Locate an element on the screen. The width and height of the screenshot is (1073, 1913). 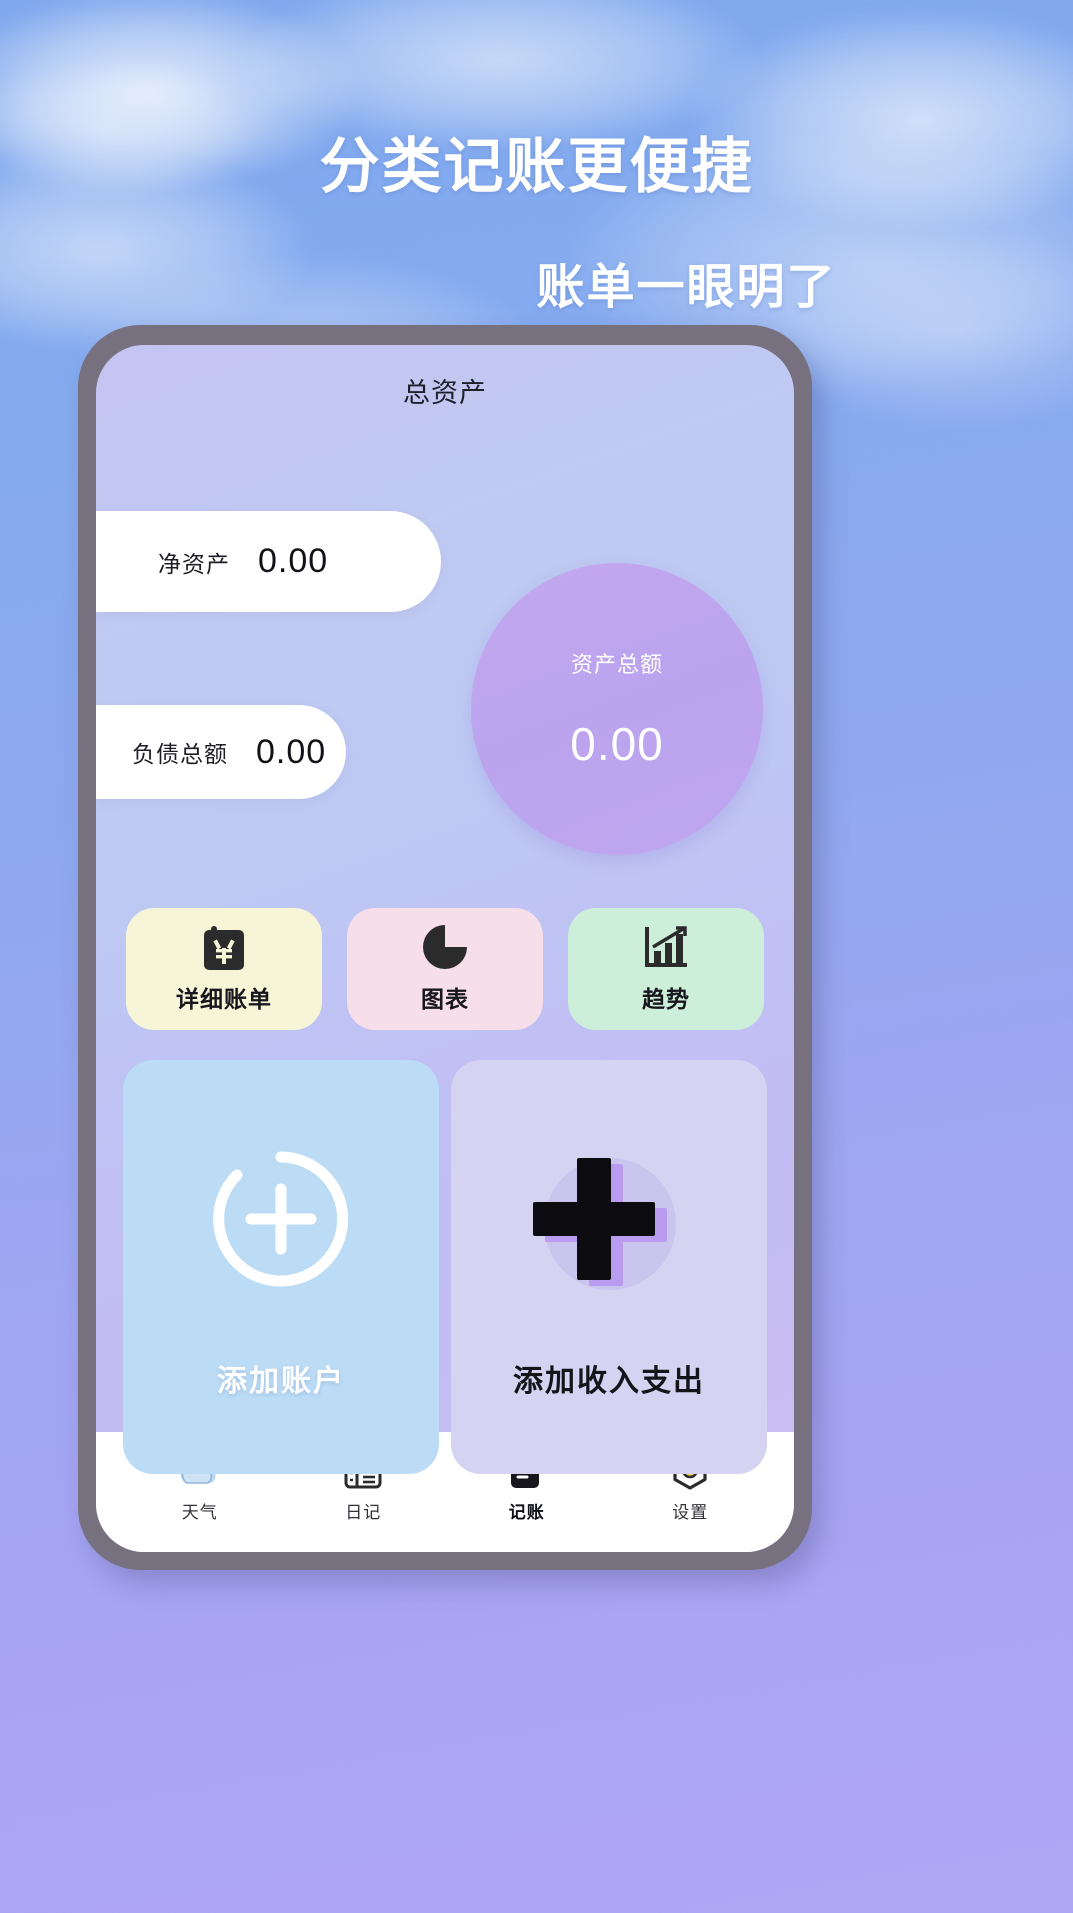
net-assets-card: 净资产 0.00 is located at coordinates (268, 561).